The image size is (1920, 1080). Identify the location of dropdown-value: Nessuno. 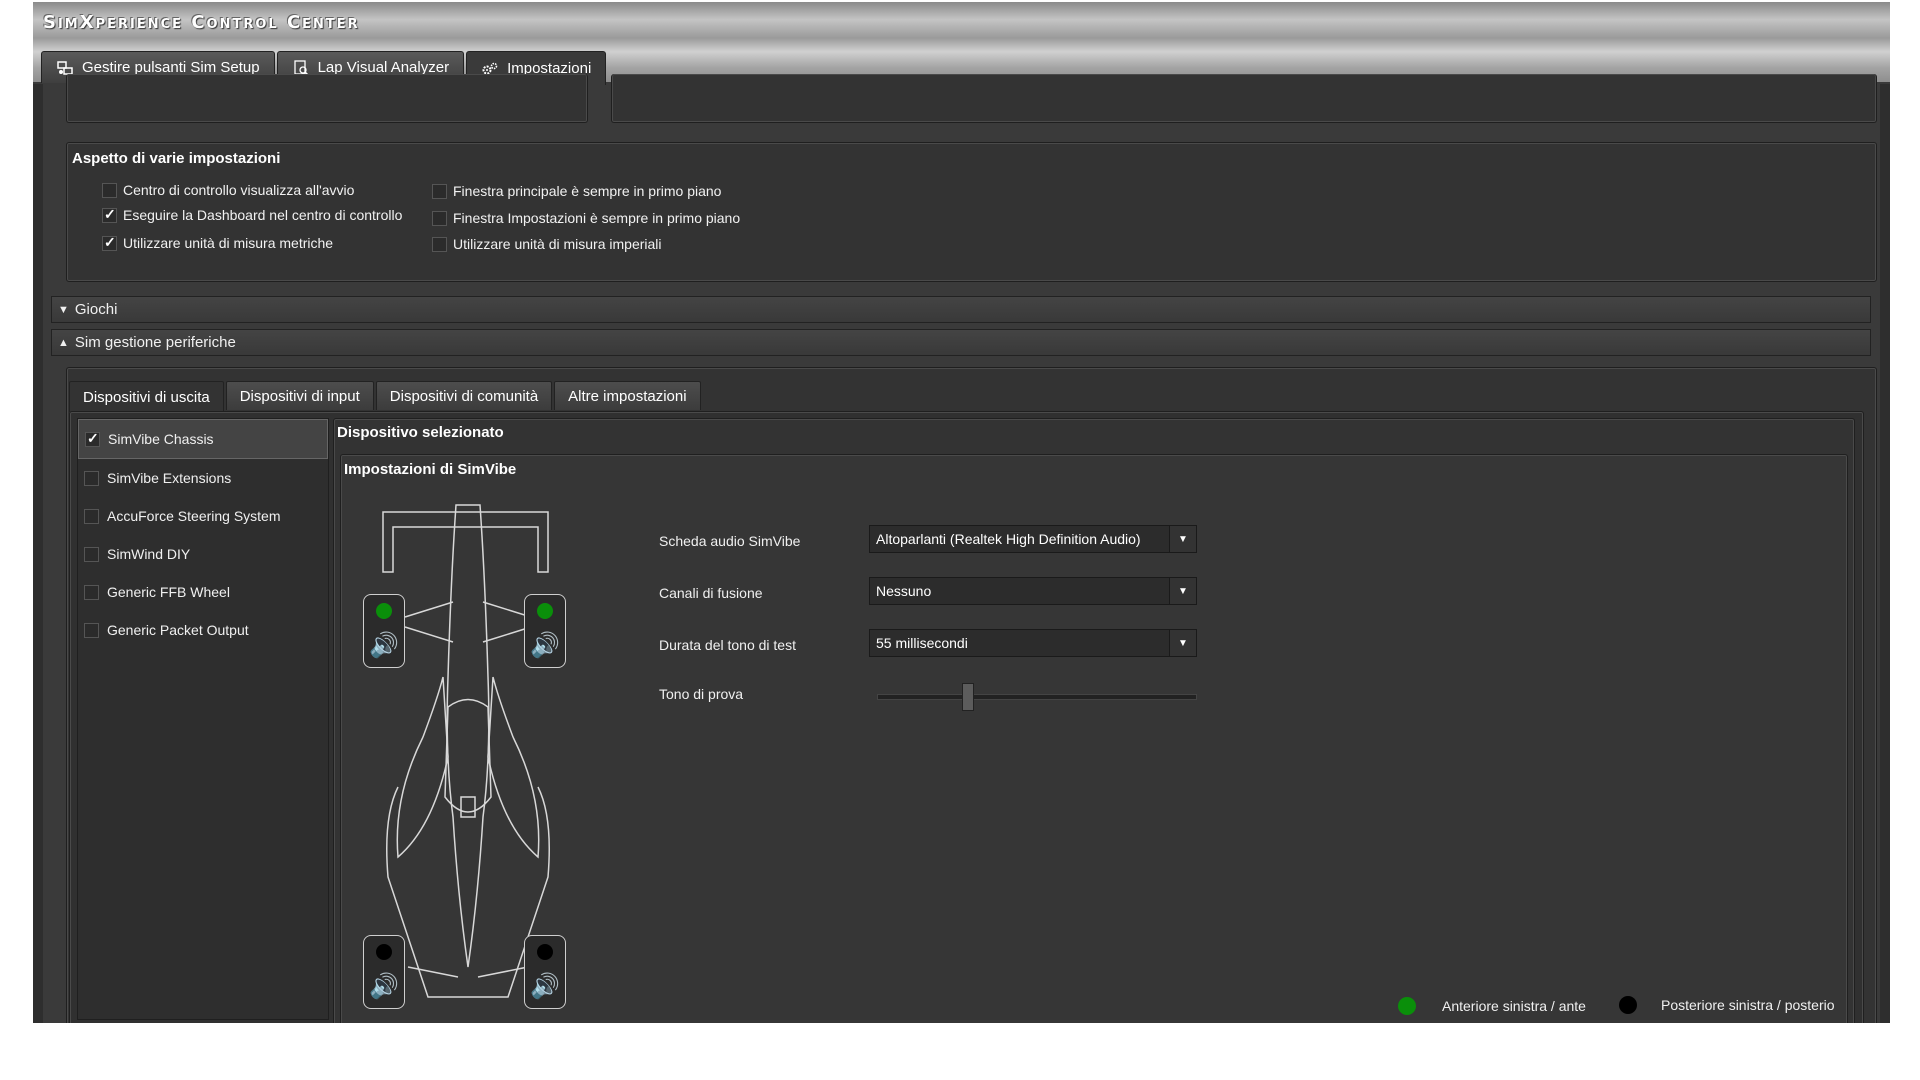
(904, 591).